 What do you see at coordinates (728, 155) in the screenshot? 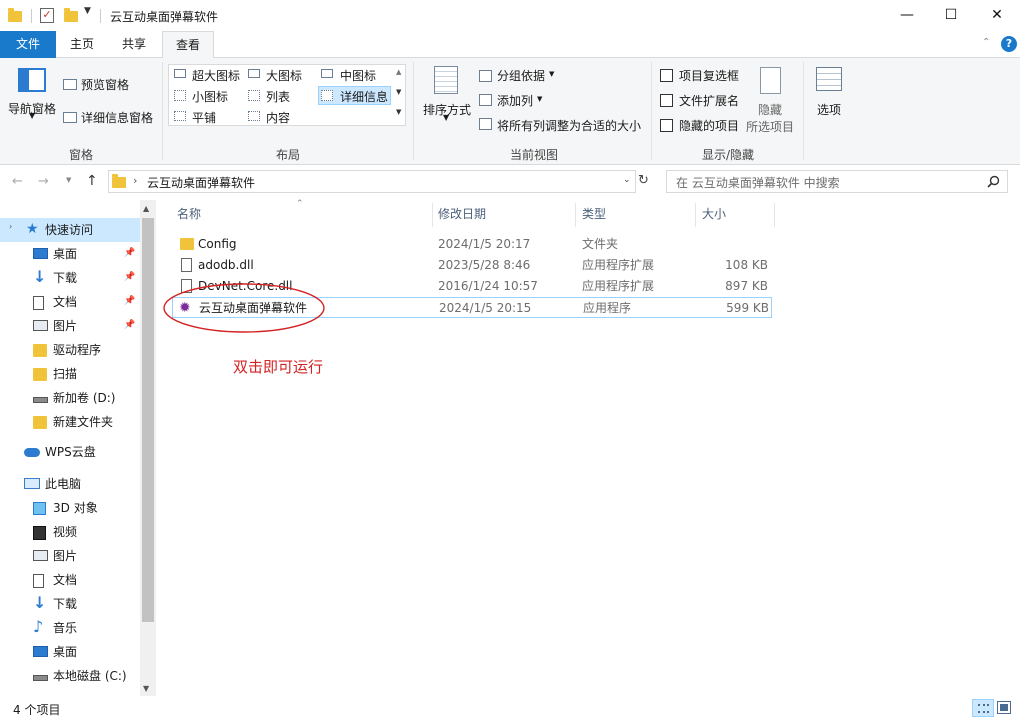
I see `group-label-show-hide: 显示/隐藏` at bounding box center [728, 155].